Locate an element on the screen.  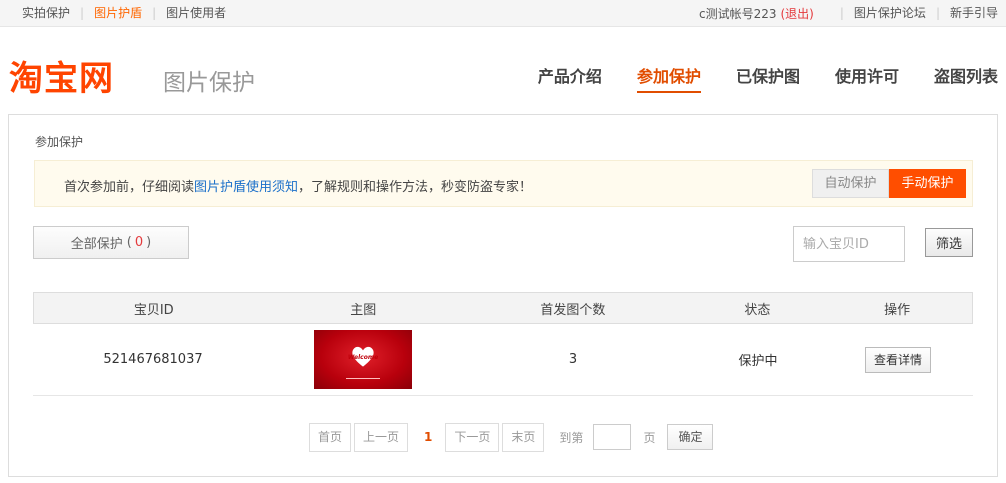
top-bar-right: c测试帐号223 (退出) | 图片保护论坛 | 新手引导 is located at coordinates (848, 13).